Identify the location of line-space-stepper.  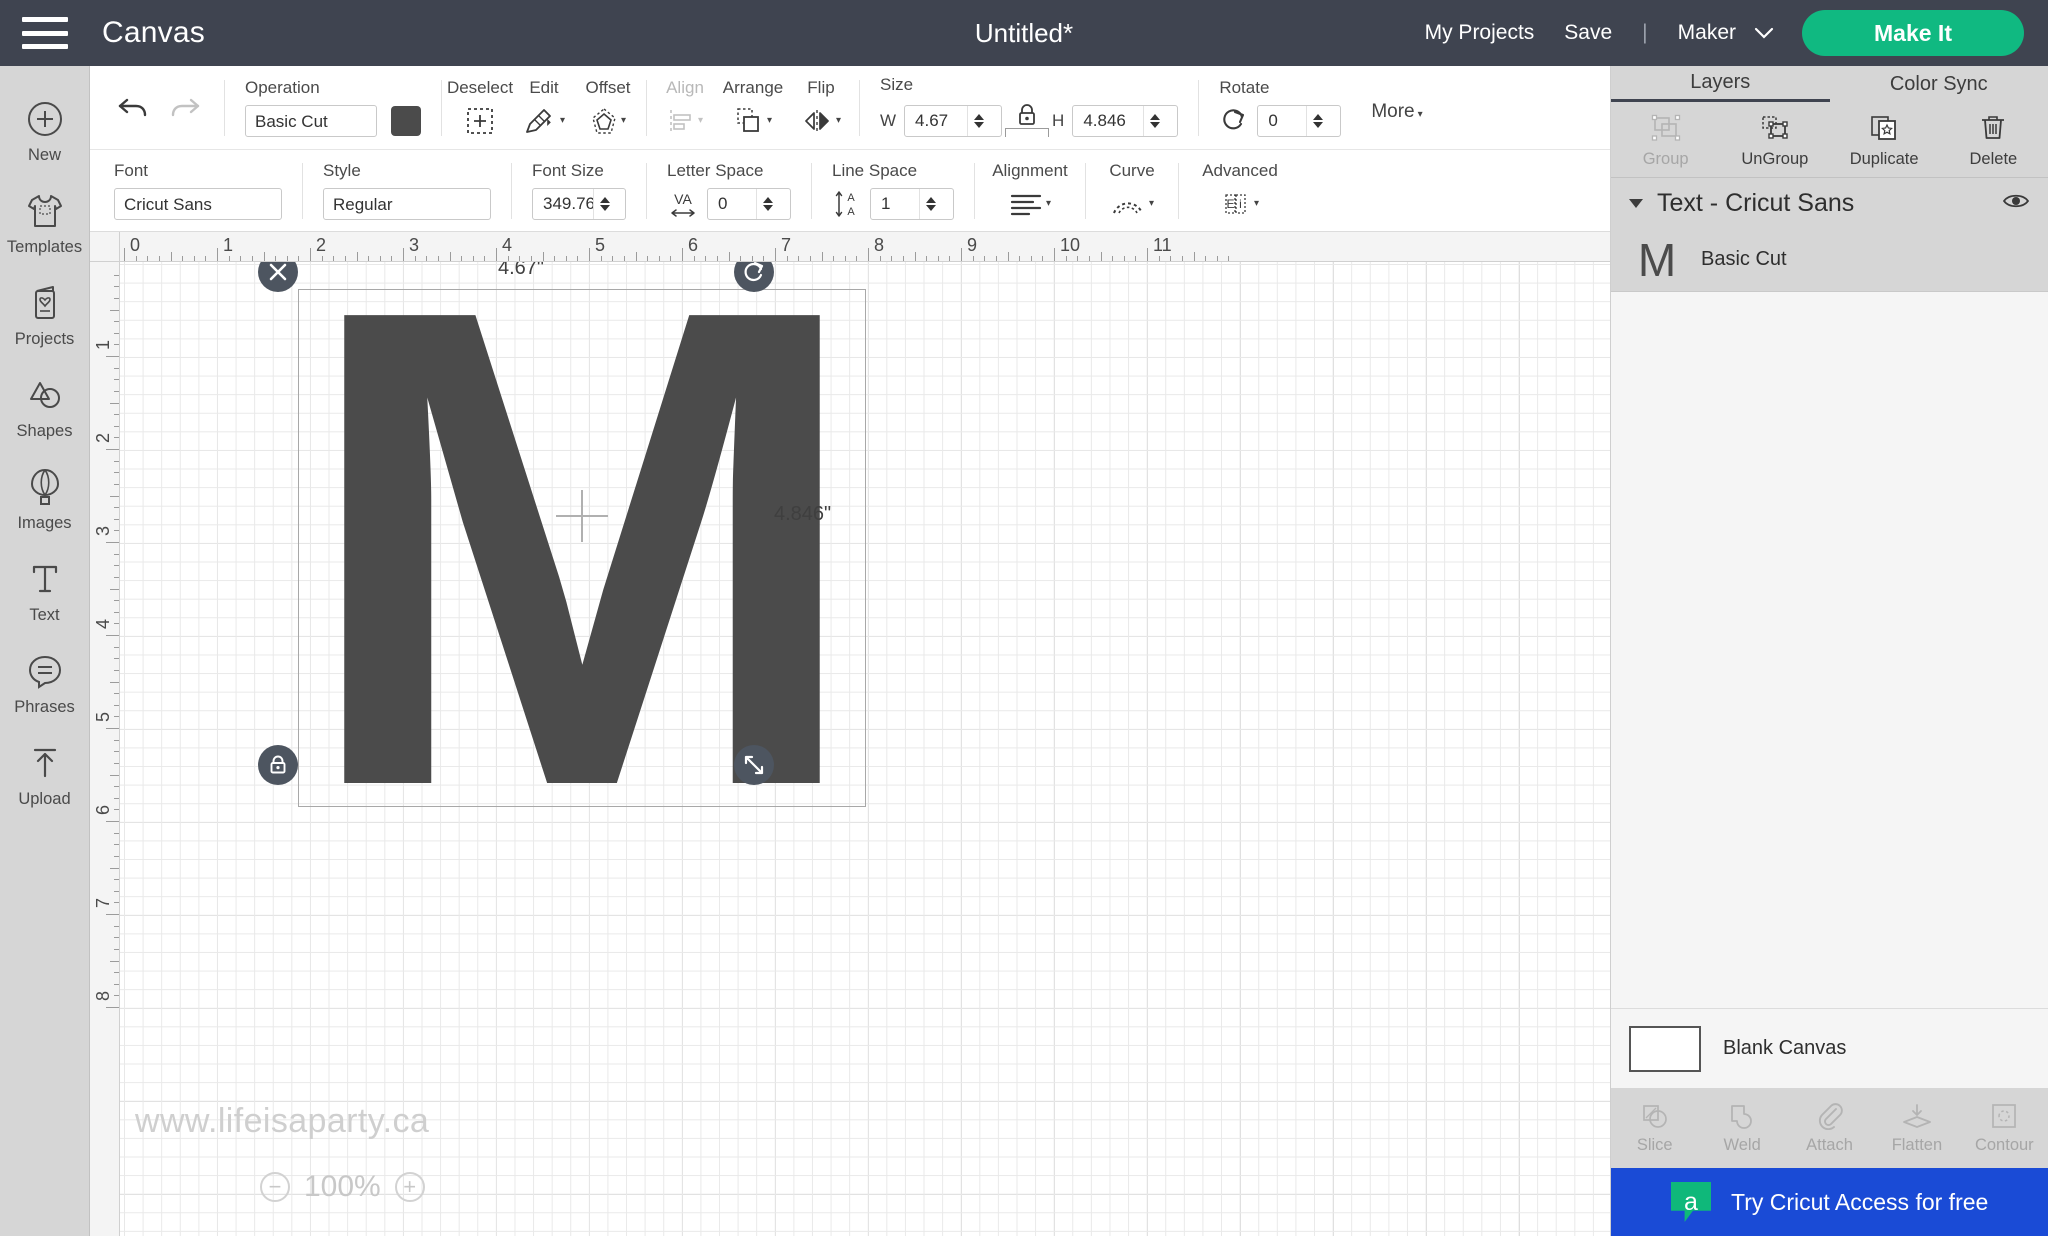
(930, 204).